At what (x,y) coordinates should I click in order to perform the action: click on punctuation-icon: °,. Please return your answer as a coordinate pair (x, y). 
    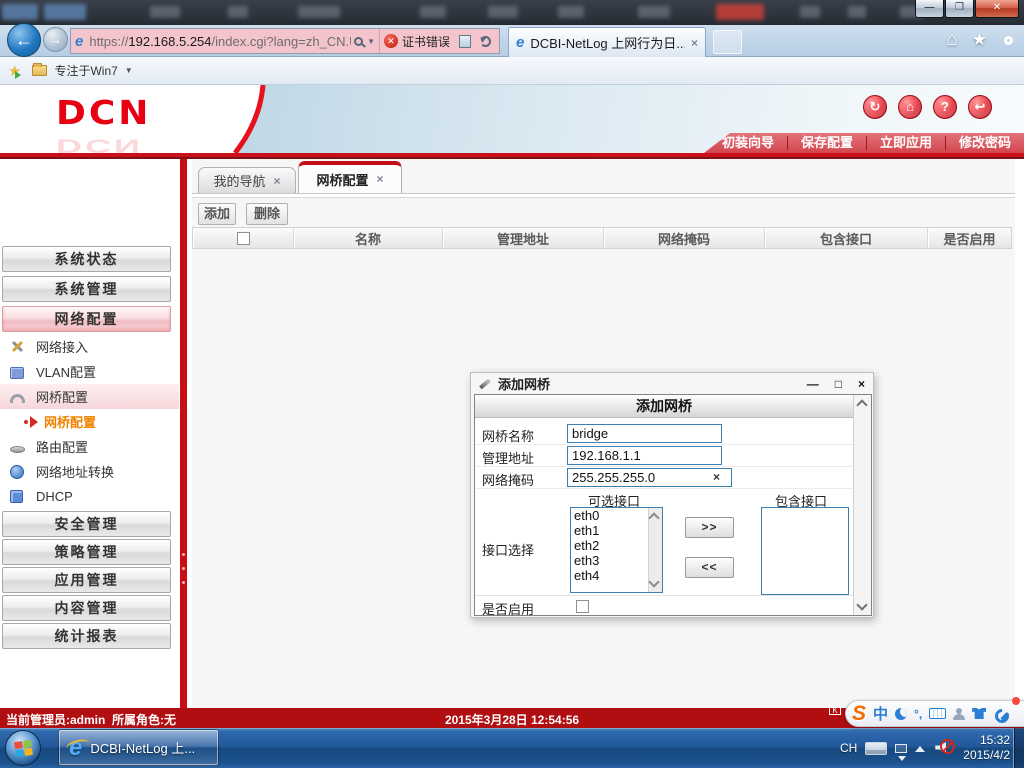
    Looking at the image, I should click on (918, 714).